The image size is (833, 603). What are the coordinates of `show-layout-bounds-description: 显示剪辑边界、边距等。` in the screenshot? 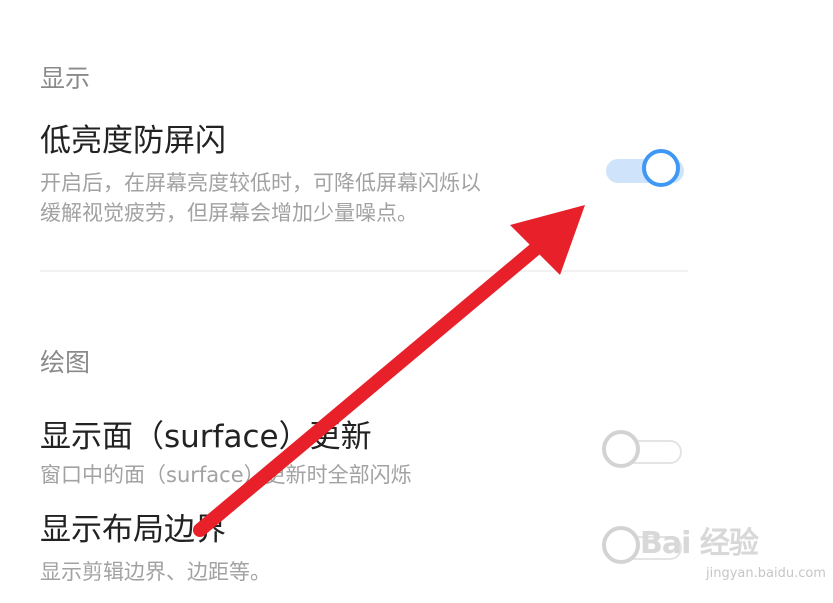 It's located at (155, 572).